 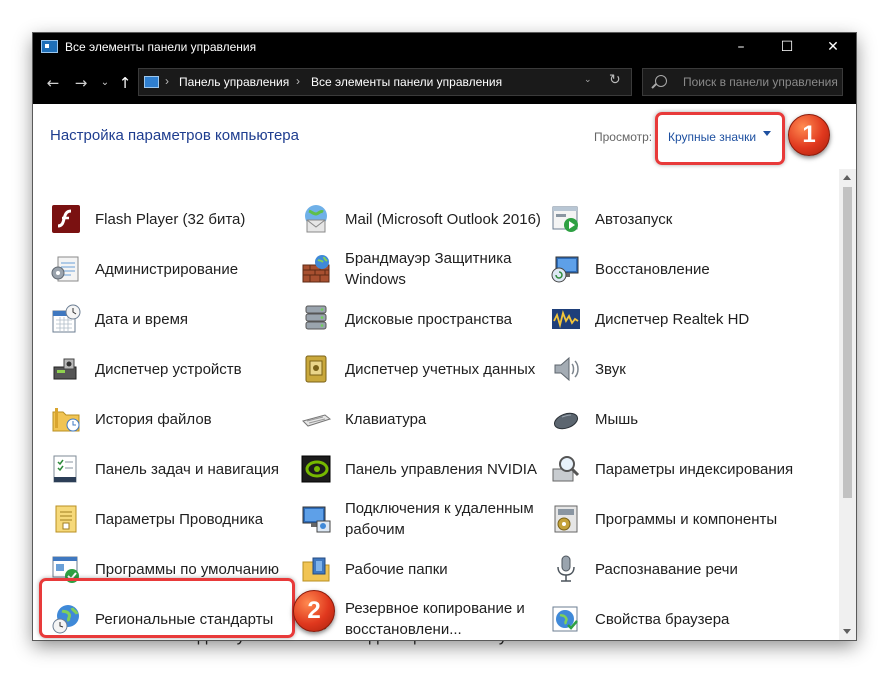 I want to click on item-label: Диспетчер Realtek HD, so click(x=672, y=319).